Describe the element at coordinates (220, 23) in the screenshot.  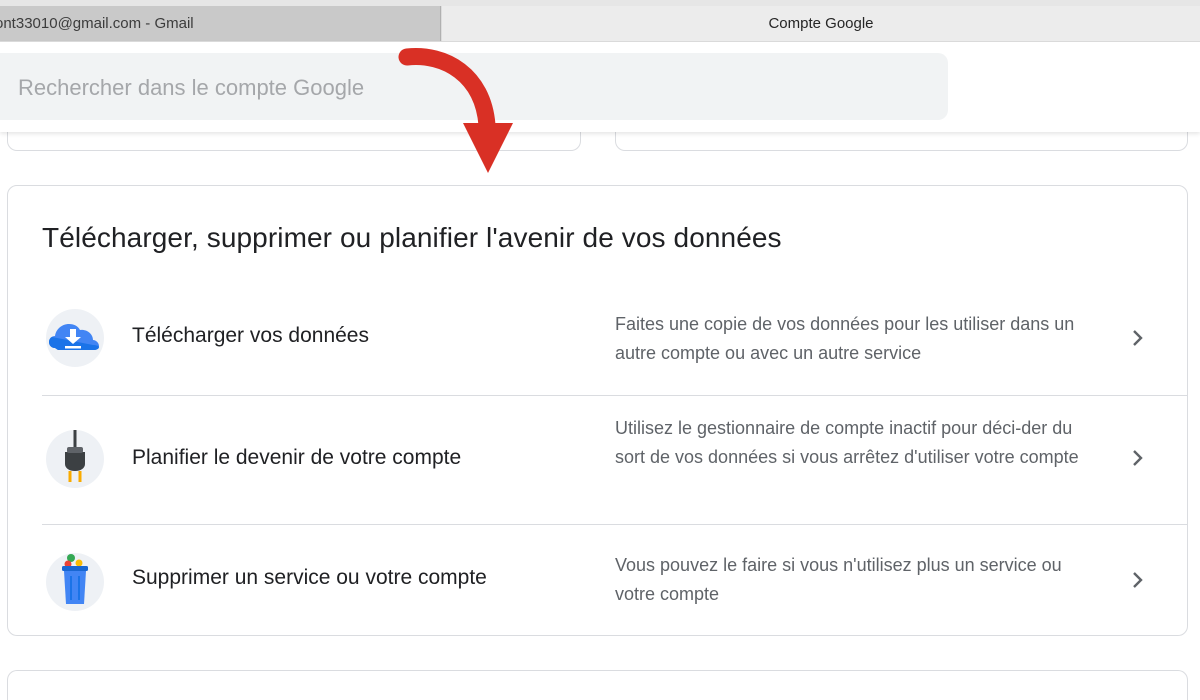
I see `tab-gmail: ont33010@gmail.com - Gmail` at that location.